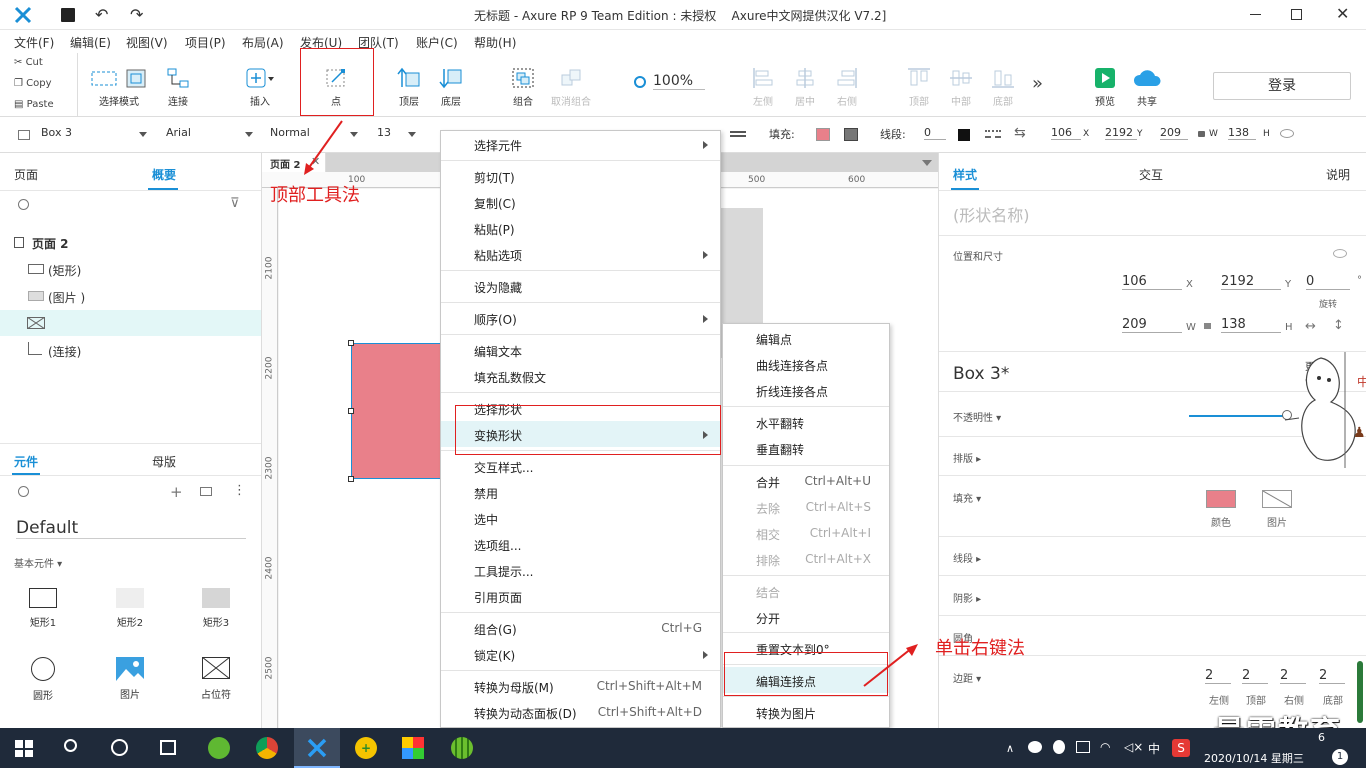  What do you see at coordinates (66, 297) in the screenshot?
I see `outline-item-image: (图片 )` at bounding box center [66, 297].